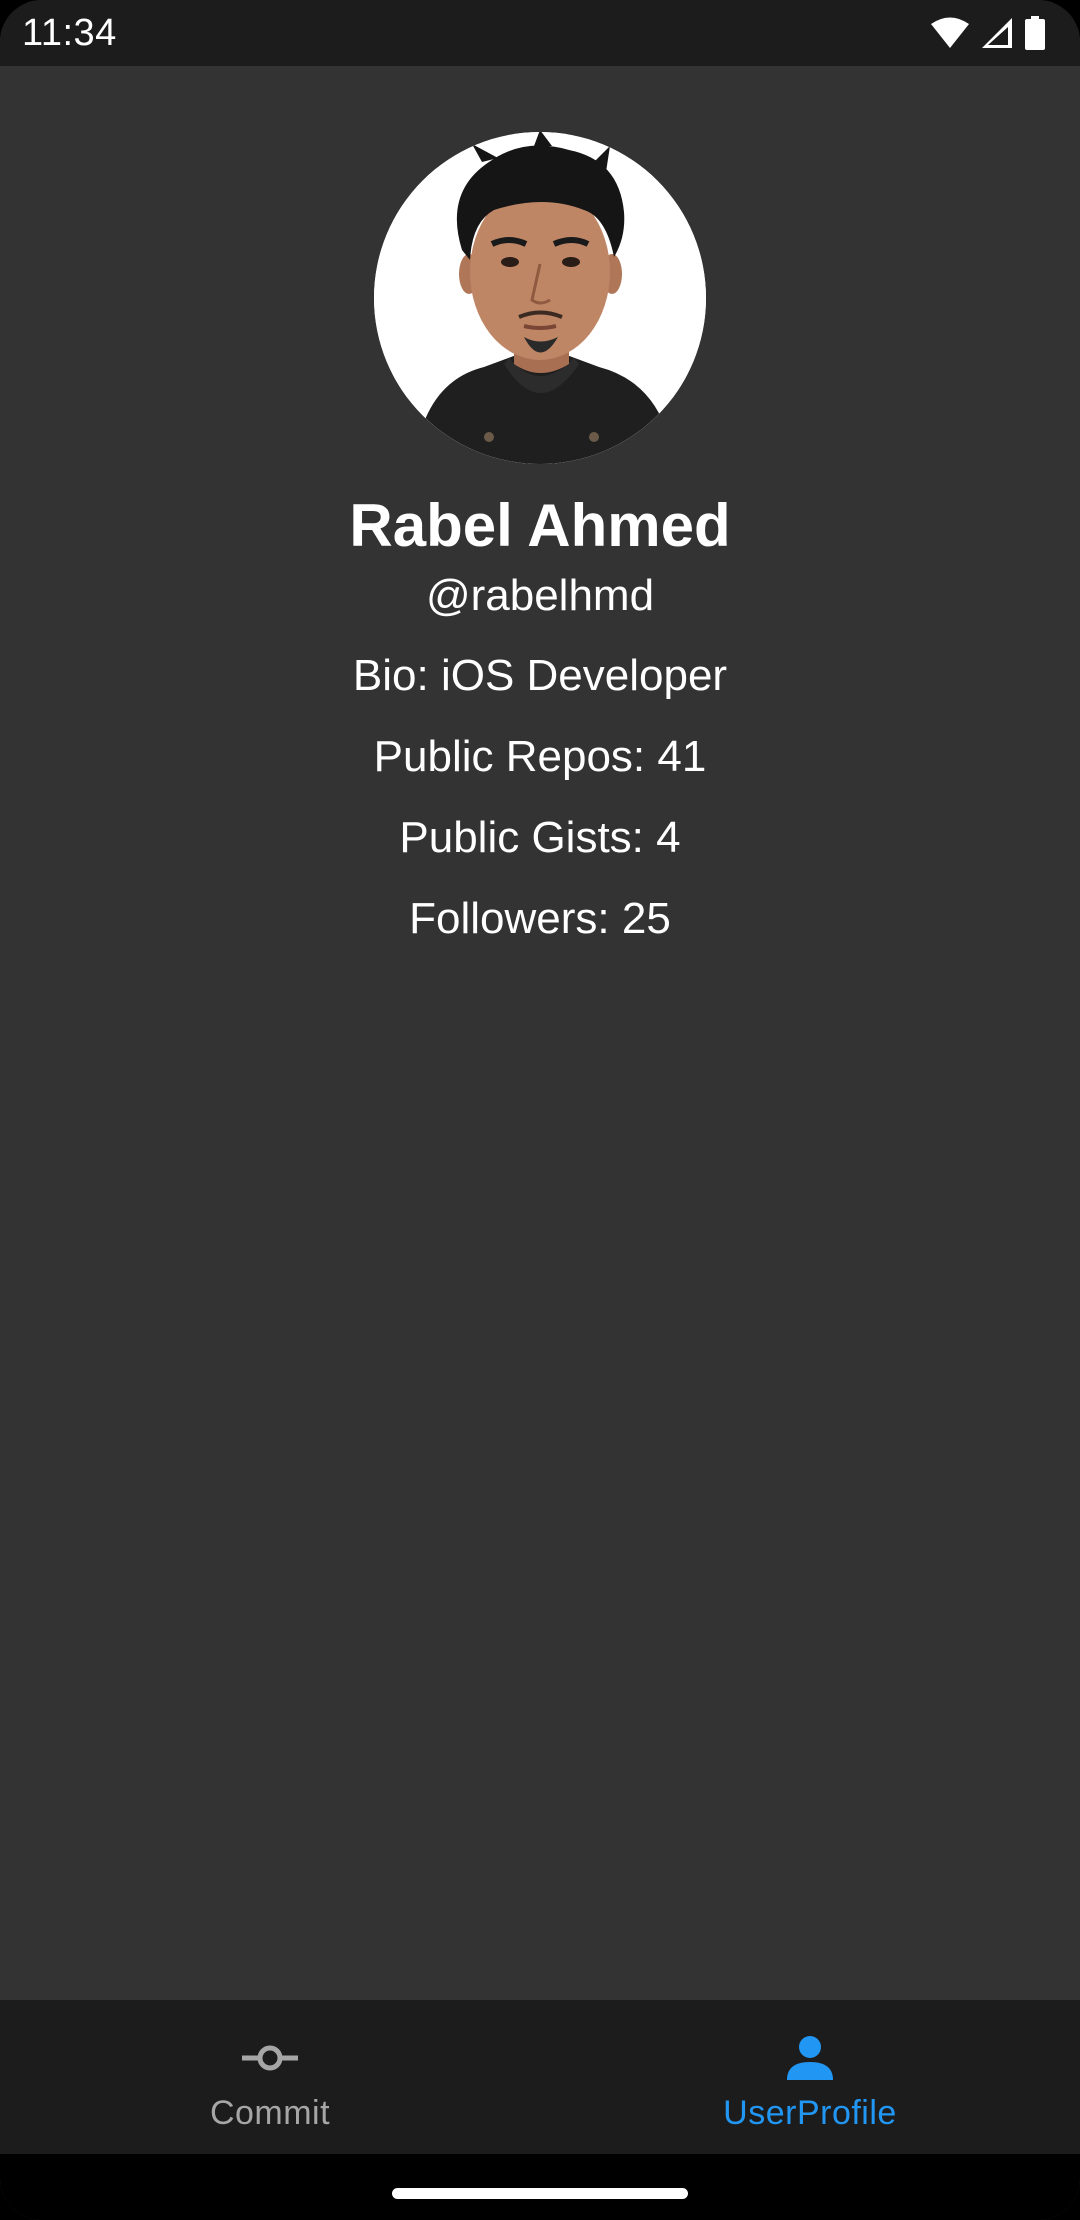 The width and height of the screenshot is (1080, 2220). What do you see at coordinates (69, 33) in the screenshot?
I see `status-time: 11:34` at bounding box center [69, 33].